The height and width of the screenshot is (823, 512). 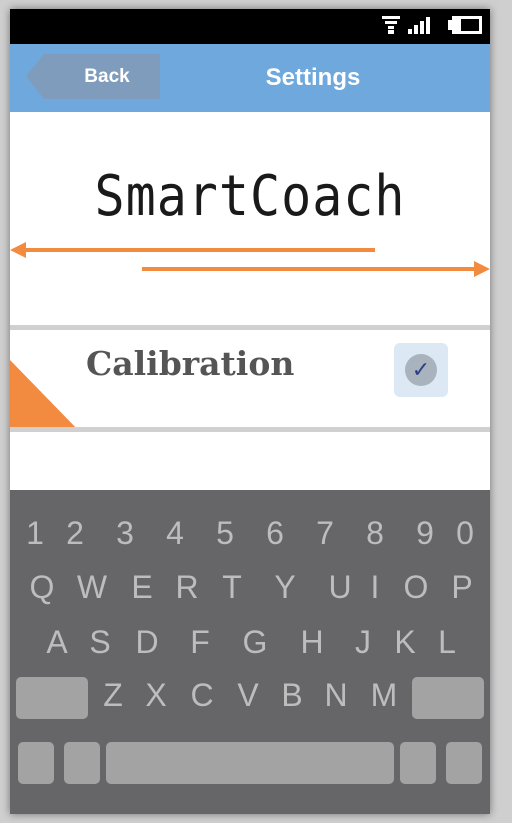 I want to click on calibration-checkbox: ✓, so click(x=421, y=370).